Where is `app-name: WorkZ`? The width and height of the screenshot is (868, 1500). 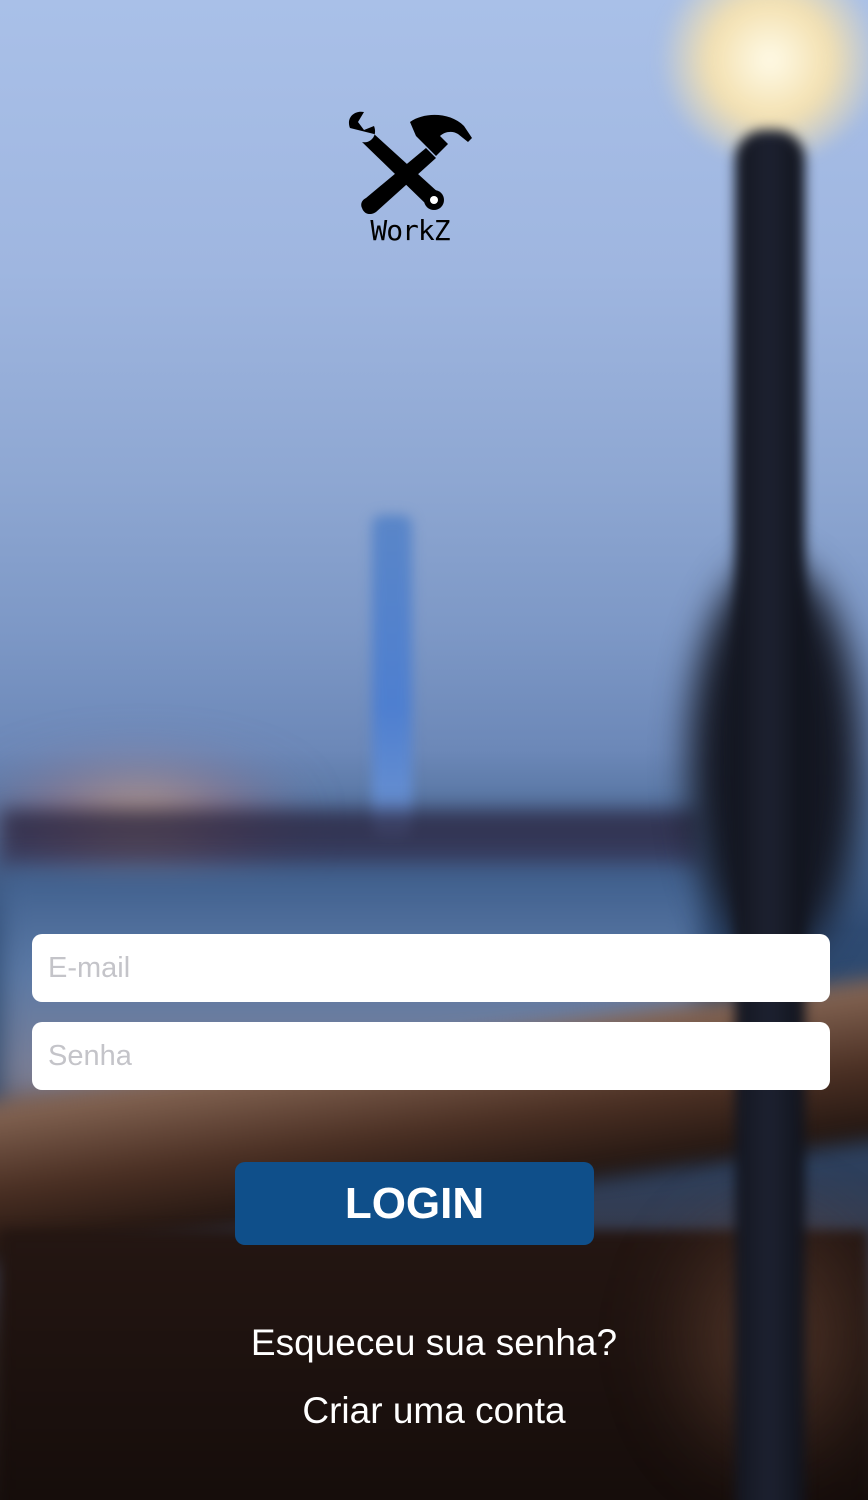
app-name: WorkZ is located at coordinates (410, 230).